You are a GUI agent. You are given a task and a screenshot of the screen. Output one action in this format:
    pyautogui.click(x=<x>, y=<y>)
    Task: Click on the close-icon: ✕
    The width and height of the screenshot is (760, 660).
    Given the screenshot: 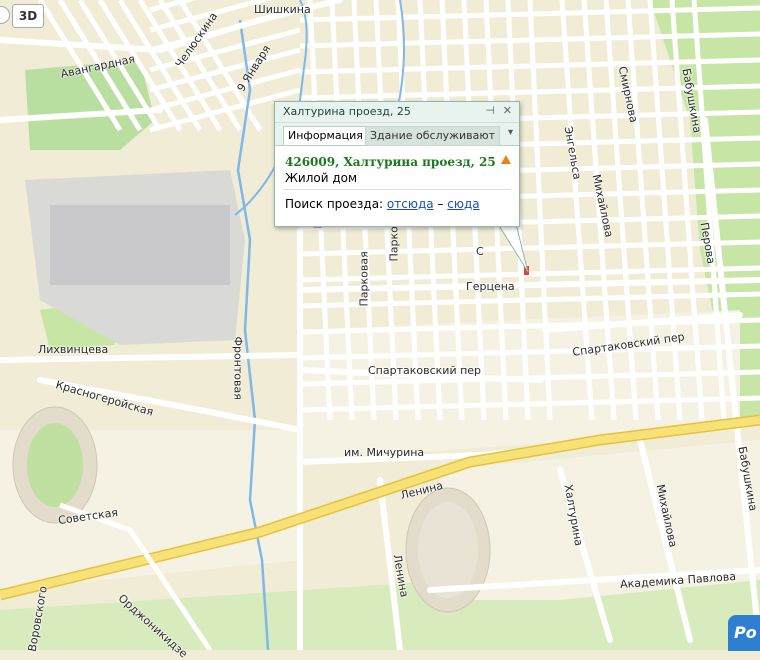 What is the action you would take?
    pyautogui.click(x=507, y=110)
    